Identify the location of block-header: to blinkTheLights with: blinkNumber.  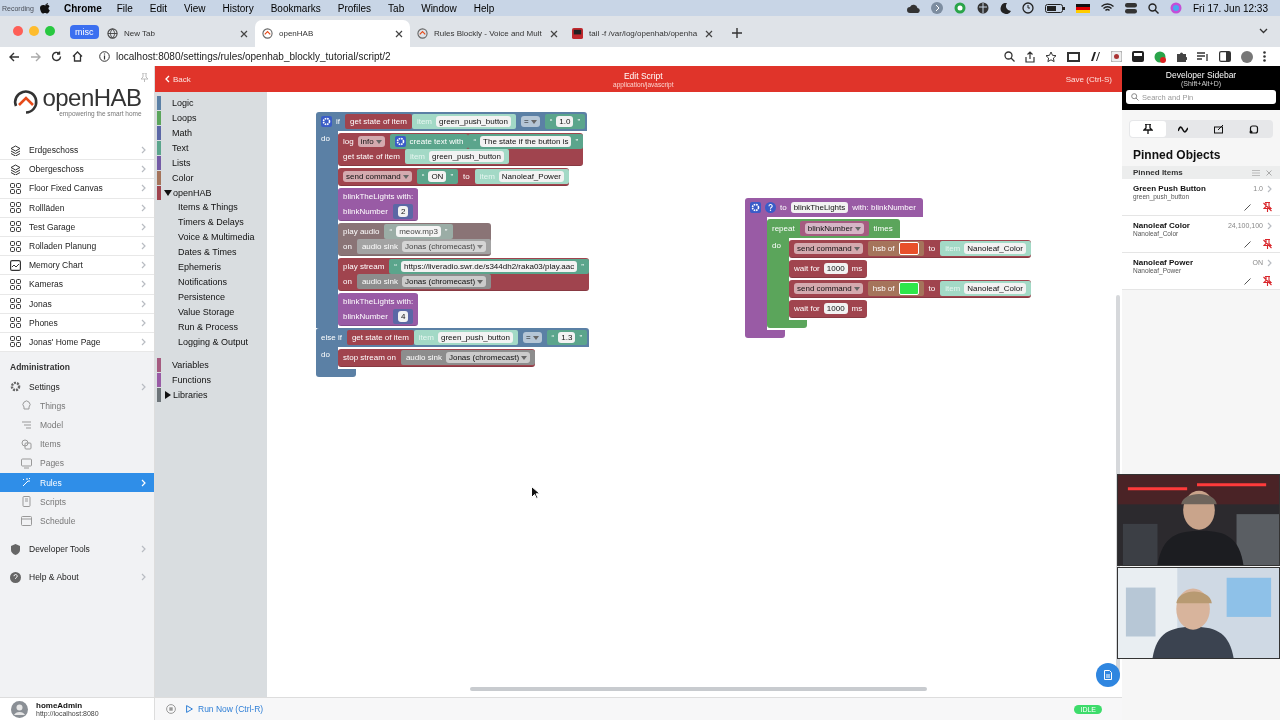
(834, 207).